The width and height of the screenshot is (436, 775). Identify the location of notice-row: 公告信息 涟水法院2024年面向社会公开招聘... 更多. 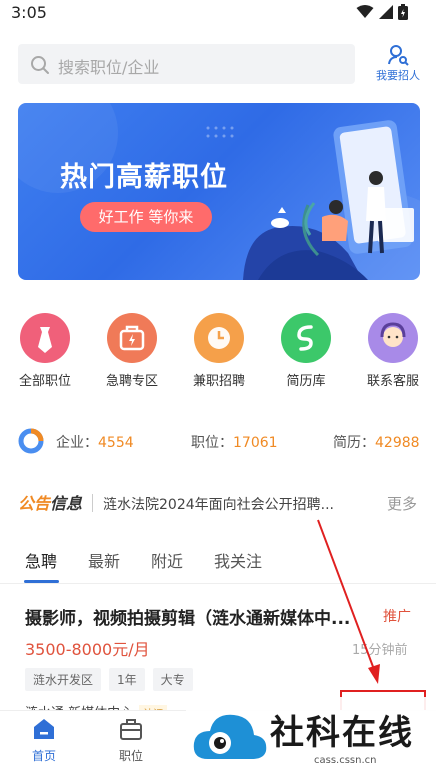
(218, 503).